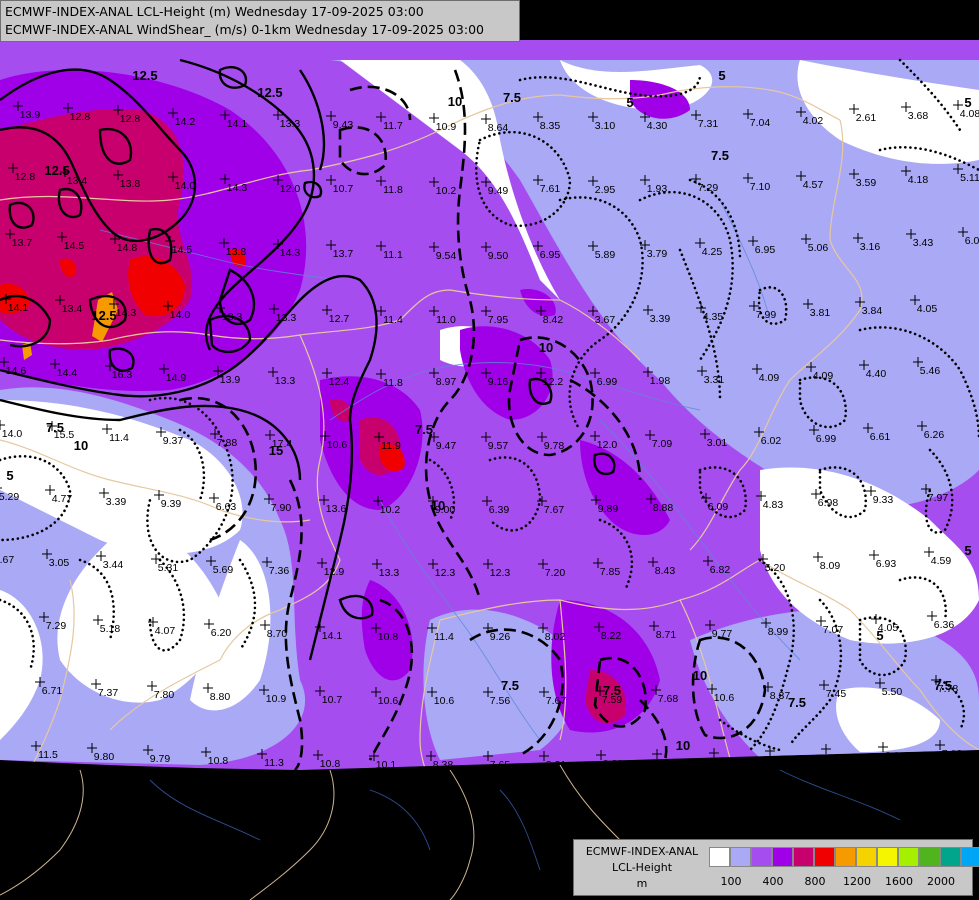  What do you see at coordinates (818, 248) in the screenshot?
I see `station-value: 5.06` at bounding box center [818, 248].